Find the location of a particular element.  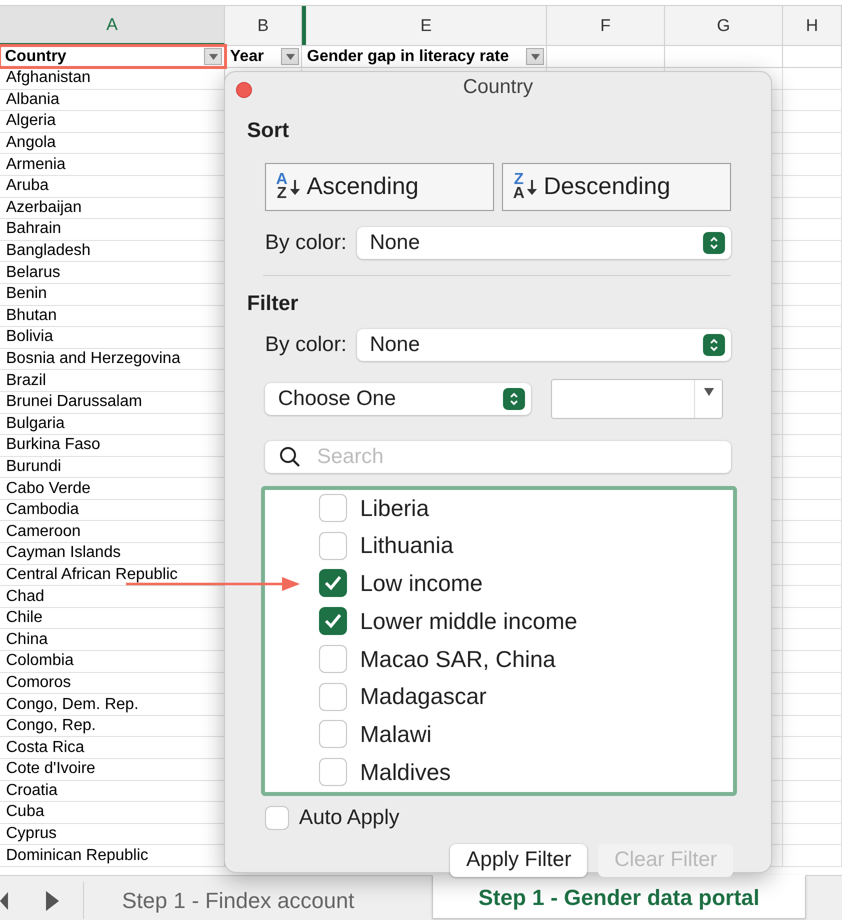

table-cell: Congo, Dem. Rep. is located at coordinates (72, 704).